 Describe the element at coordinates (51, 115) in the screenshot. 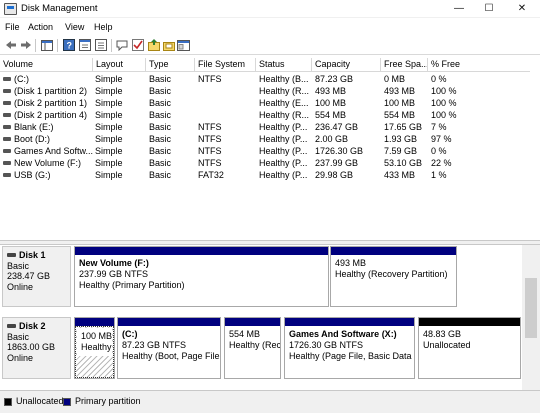

I see `cell-volume: (Disk 2 partition 4)` at that location.